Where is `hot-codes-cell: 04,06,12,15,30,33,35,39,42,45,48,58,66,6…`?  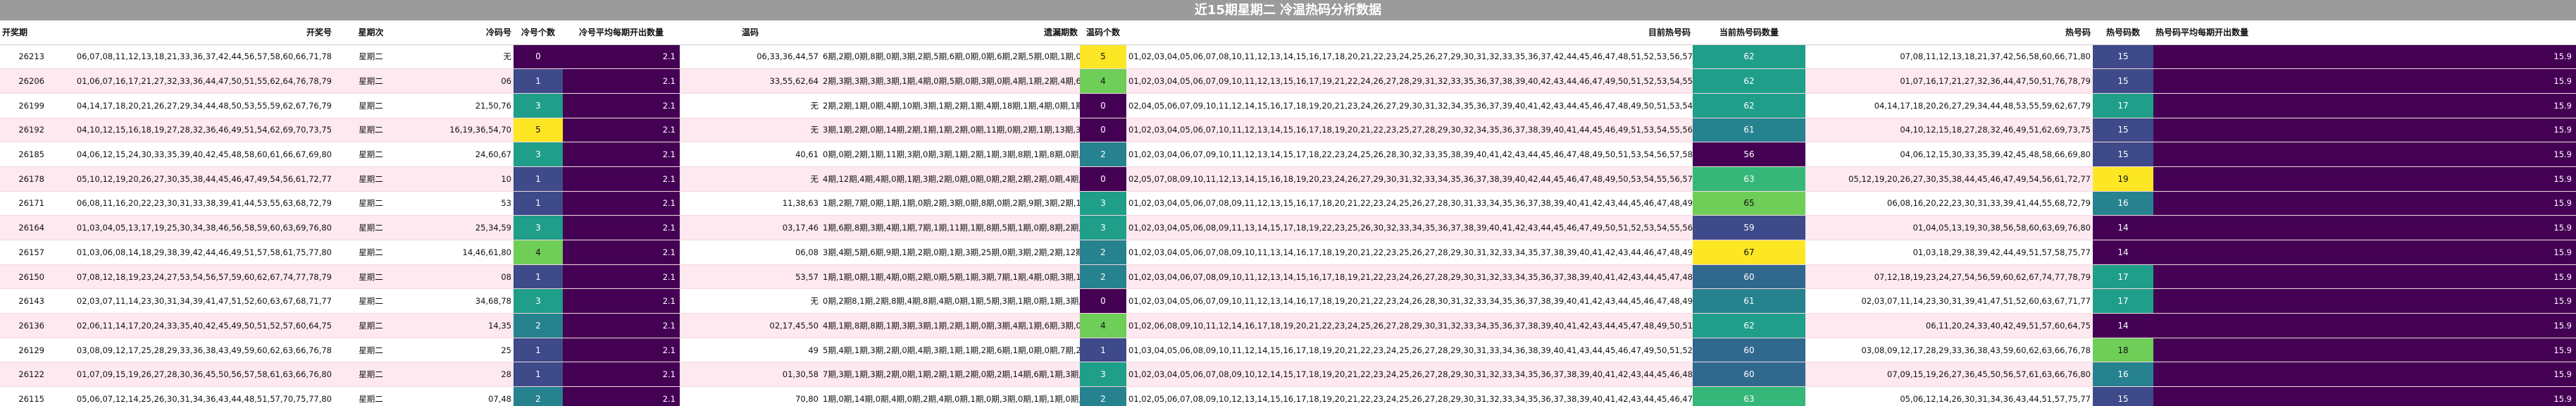 hot-codes-cell: 04,06,12,15,30,33,35,39,42,45,48,58,66,6… is located at coordinates (1949, 155).